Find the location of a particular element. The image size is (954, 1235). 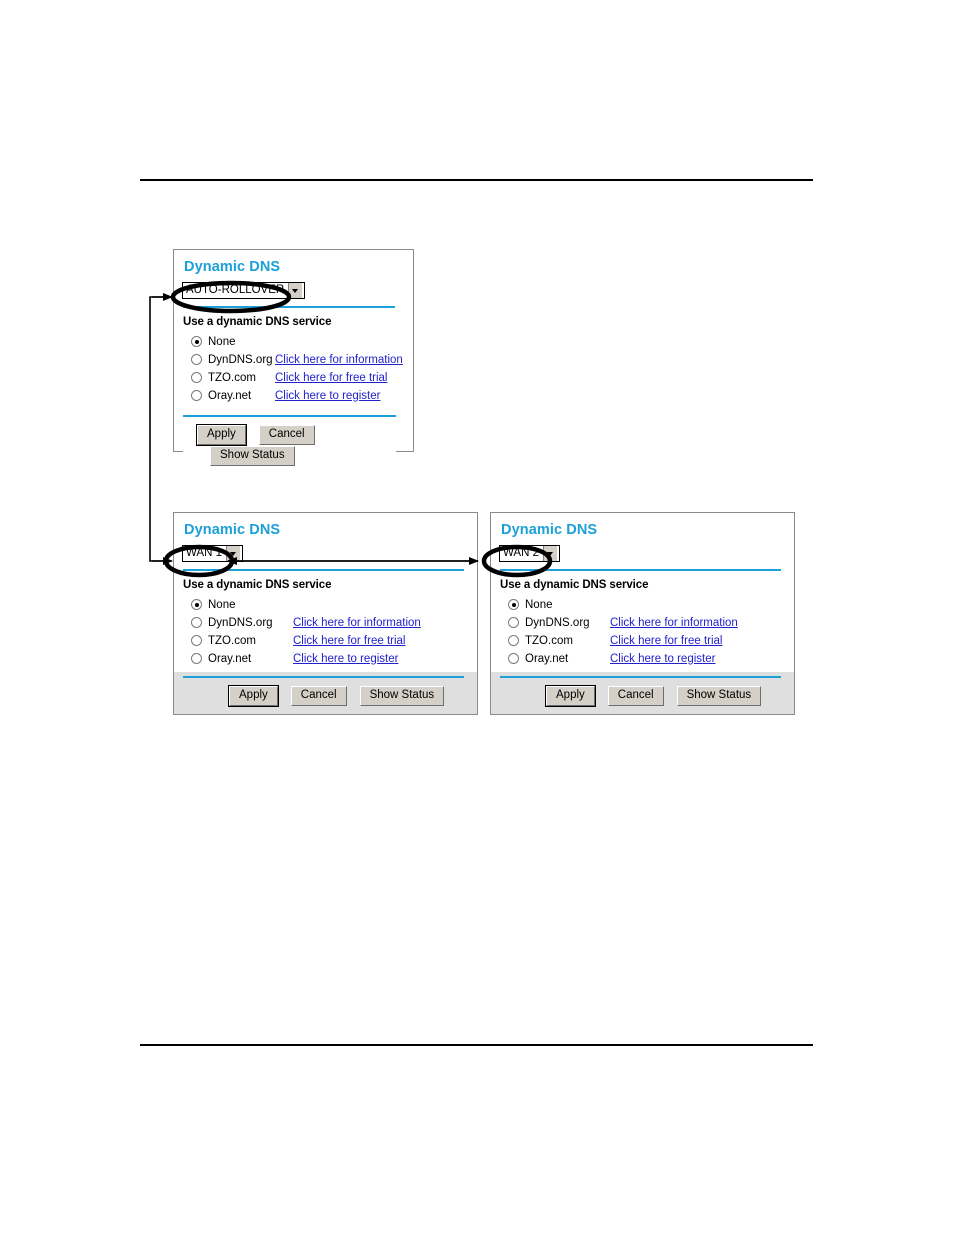

connector-rollover-to-wan1 is located at coordinates (161, 429).